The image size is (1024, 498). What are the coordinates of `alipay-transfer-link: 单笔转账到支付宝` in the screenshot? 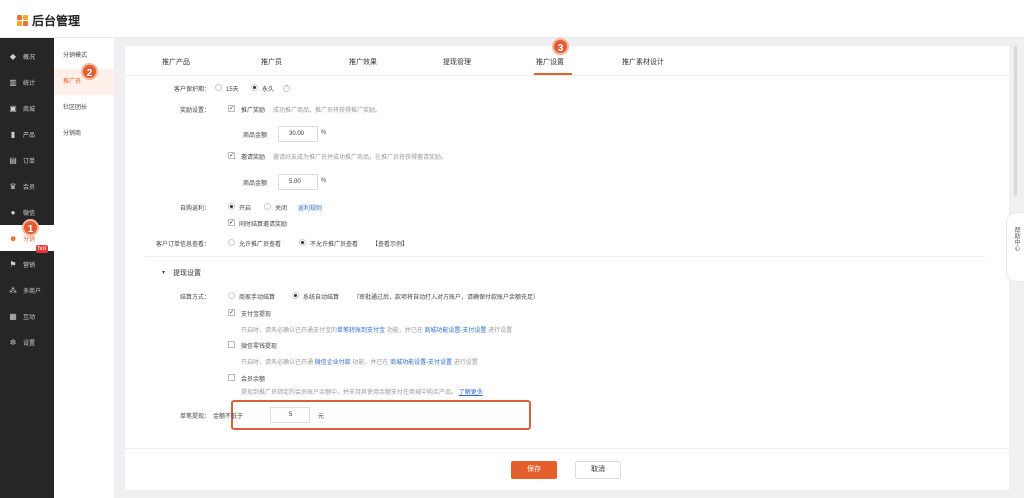 It's located at (361, 331).